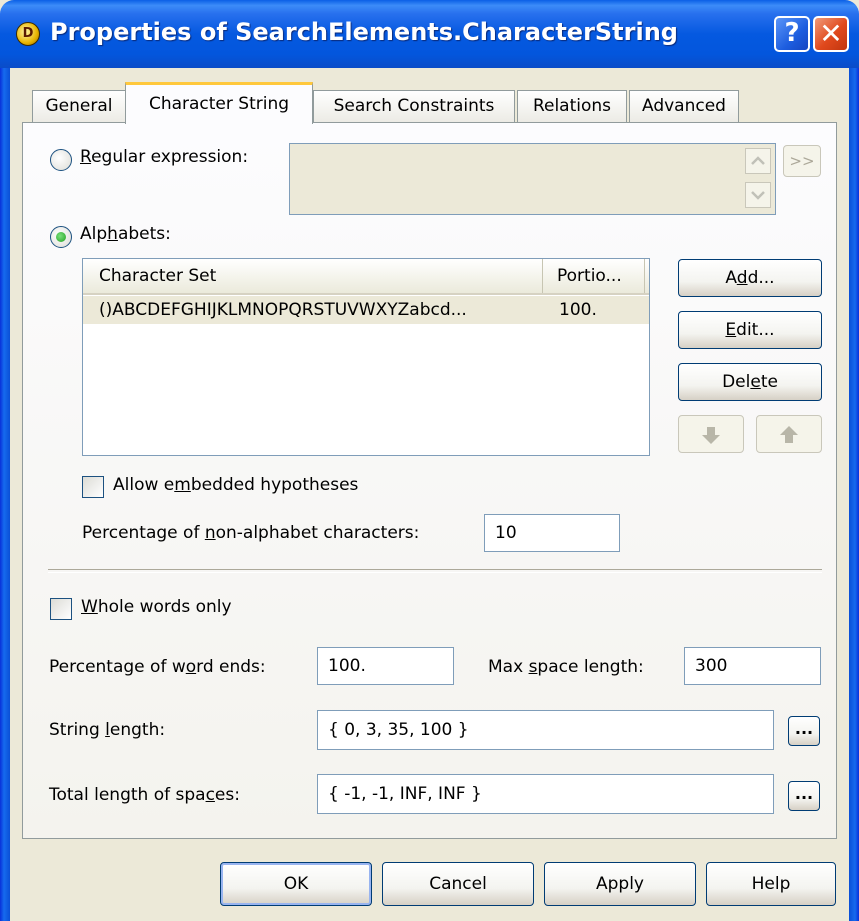 This screenshot has width=859, height=921. I want to click on non-alphabet-input: 10, so click(552, 533).